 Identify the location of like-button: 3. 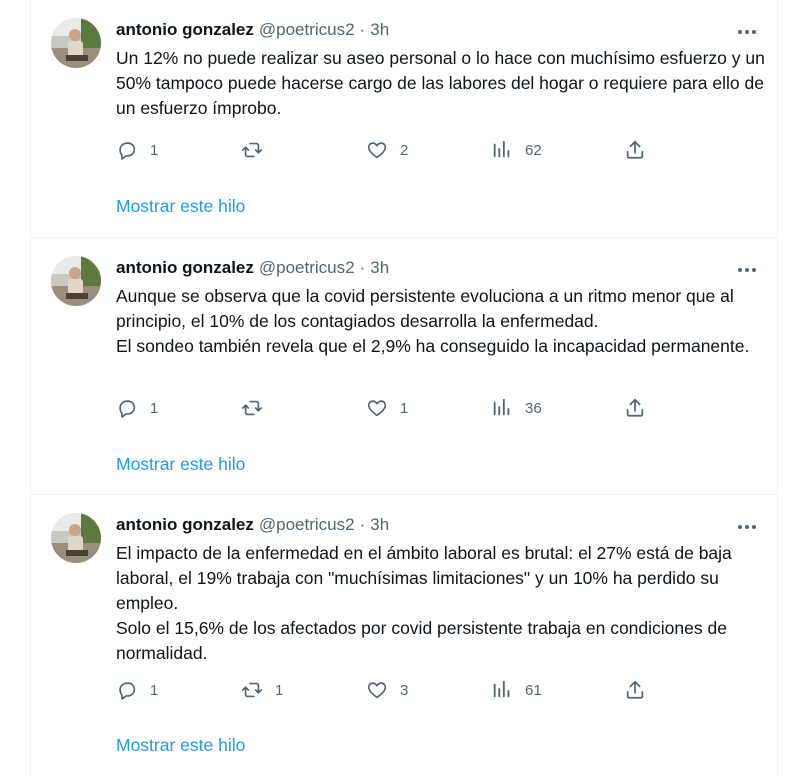
(387, 690).